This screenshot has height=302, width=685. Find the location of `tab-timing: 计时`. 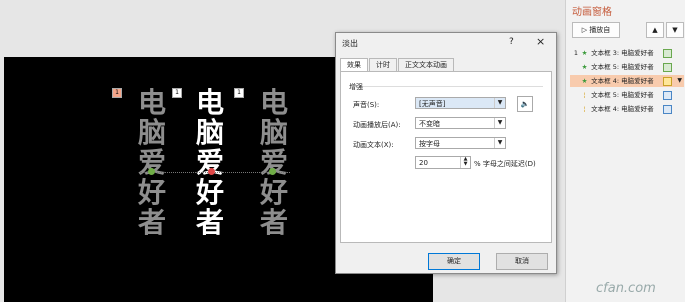

tab-timing: 计时 is located at coordinates (383, 64).